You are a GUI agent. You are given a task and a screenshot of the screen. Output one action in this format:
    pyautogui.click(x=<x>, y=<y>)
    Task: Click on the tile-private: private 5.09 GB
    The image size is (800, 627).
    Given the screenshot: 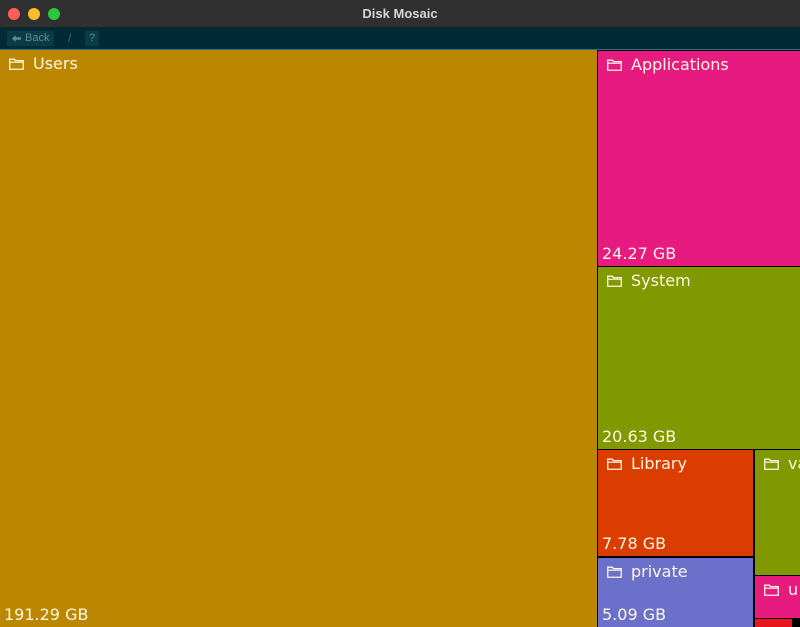 What is the action you would take?
    pyautogui.click(x=675, y=592)
    